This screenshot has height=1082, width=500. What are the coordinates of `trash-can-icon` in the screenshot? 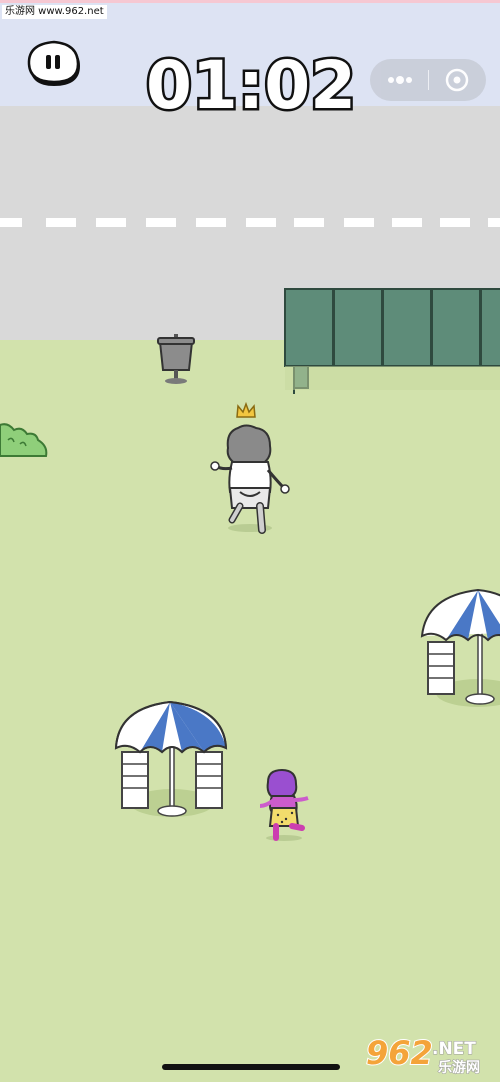 It's located at (176, 359).